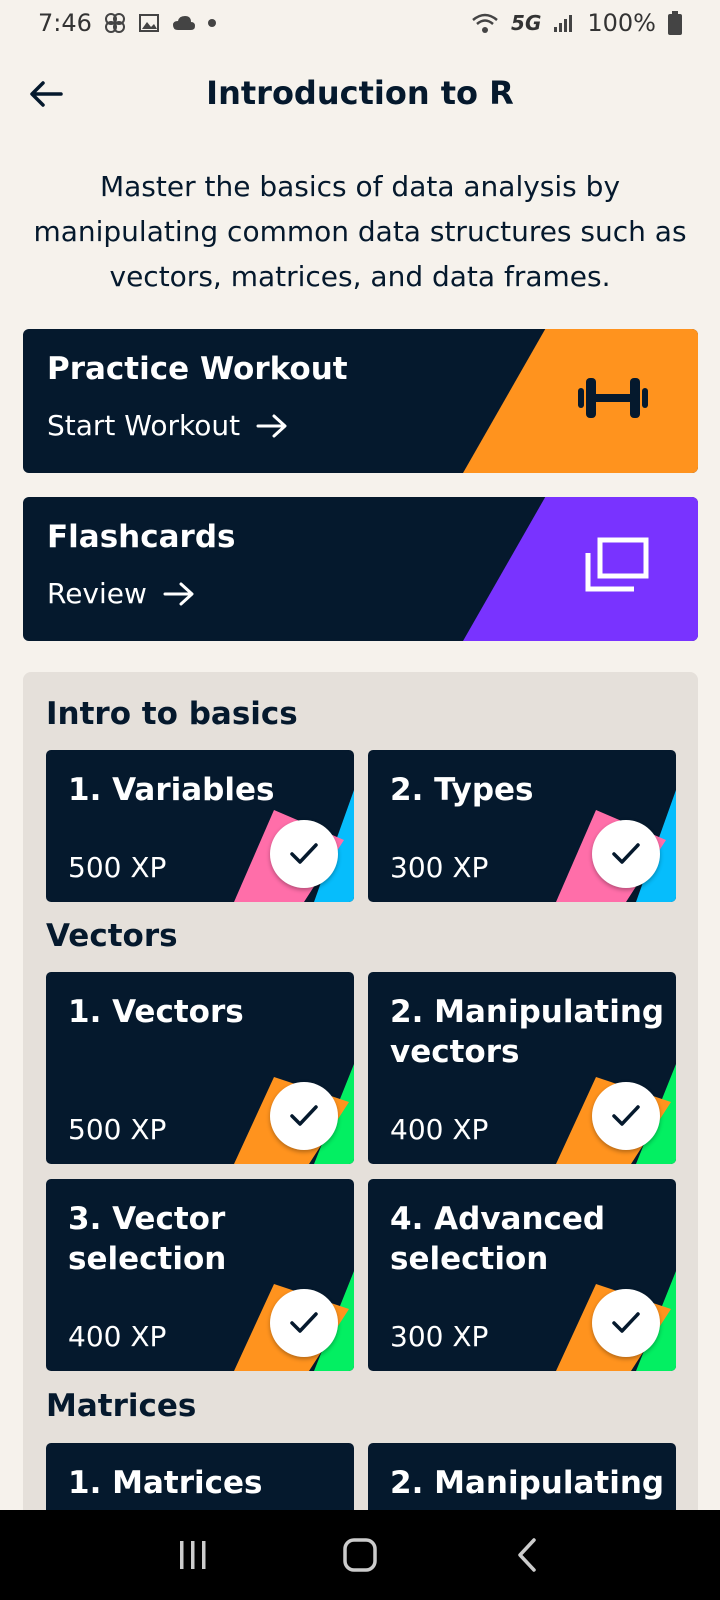  I want to click on lesson-title: 3. Vector selection, so click(147, 1239).